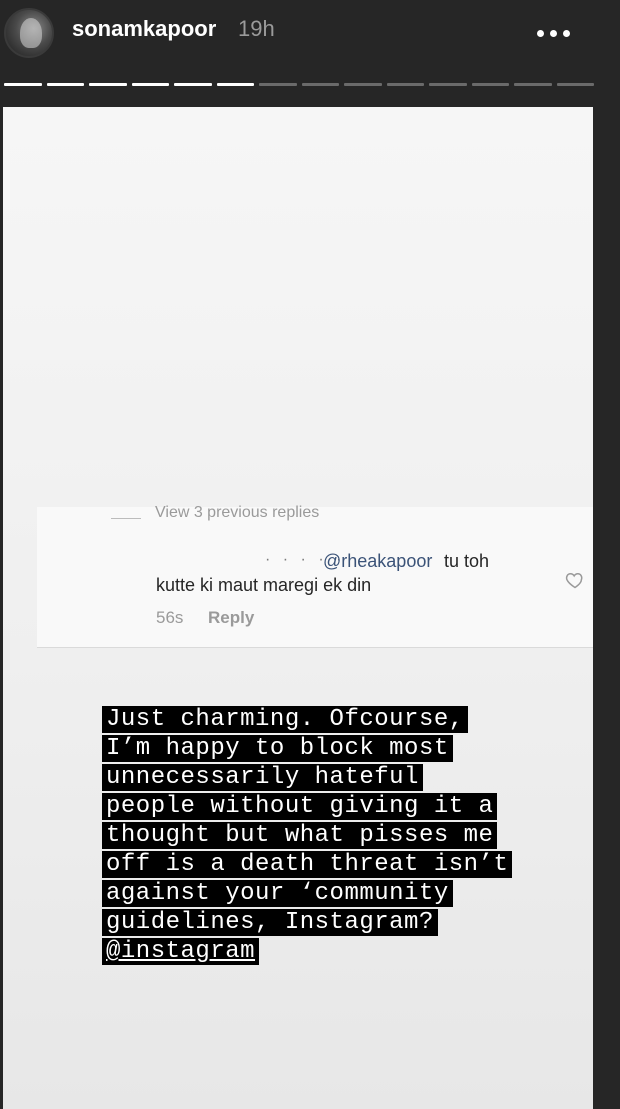  What do you see at coordinates (317, 922) in the screenshot?
I see `caption-line: guidelines, Instagram?` at bounding box center [317, 922].